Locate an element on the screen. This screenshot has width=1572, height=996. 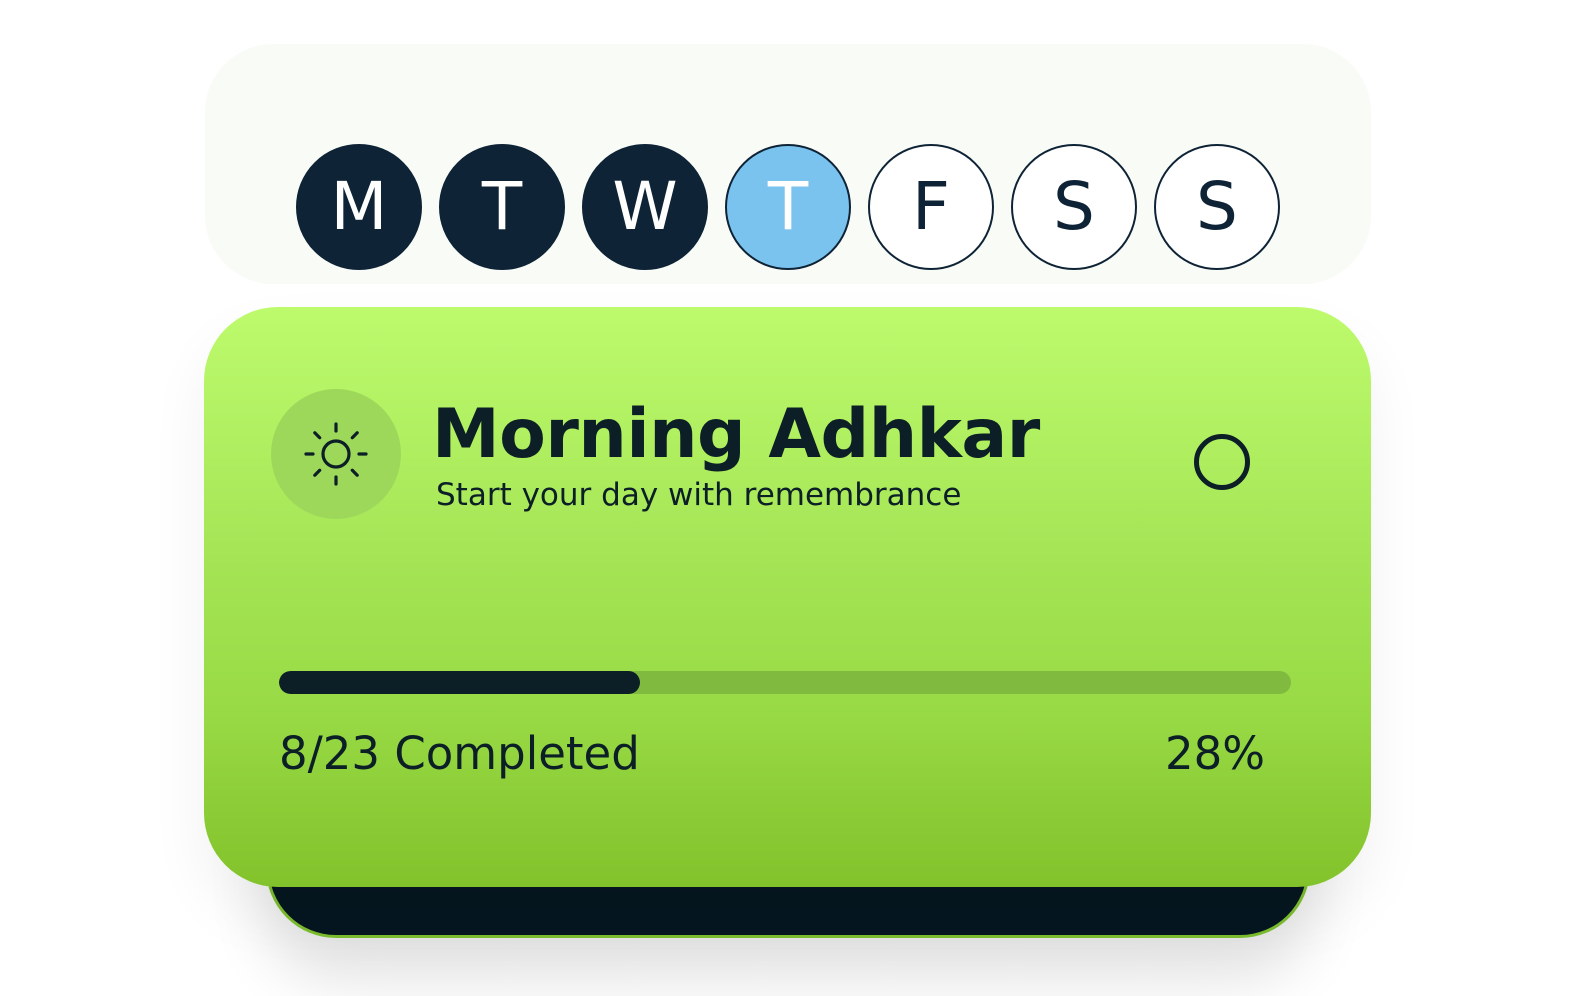
progress-bar is located at coordinates (785, 682).